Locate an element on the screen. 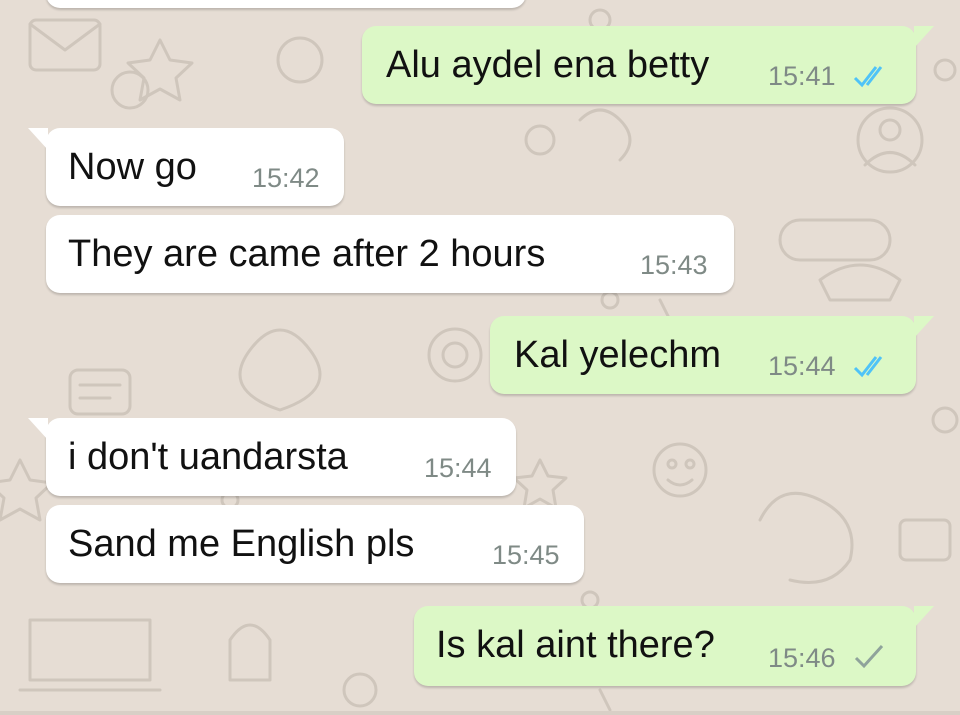 This screenshot has width=960, height=715. message-text: Is kal aint there? is located at coordinates (575, 645).